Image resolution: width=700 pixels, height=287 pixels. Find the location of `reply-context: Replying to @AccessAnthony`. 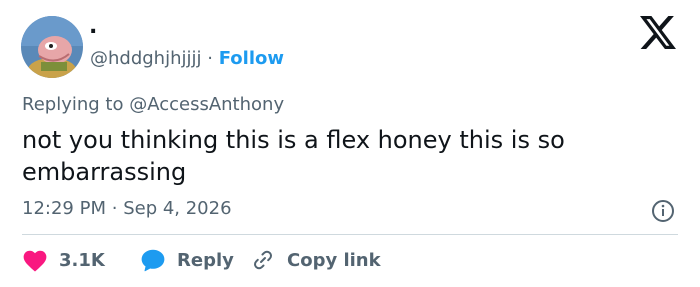

reply-context: Replying to @AccessAnthony is located at coordinates (153, 105).